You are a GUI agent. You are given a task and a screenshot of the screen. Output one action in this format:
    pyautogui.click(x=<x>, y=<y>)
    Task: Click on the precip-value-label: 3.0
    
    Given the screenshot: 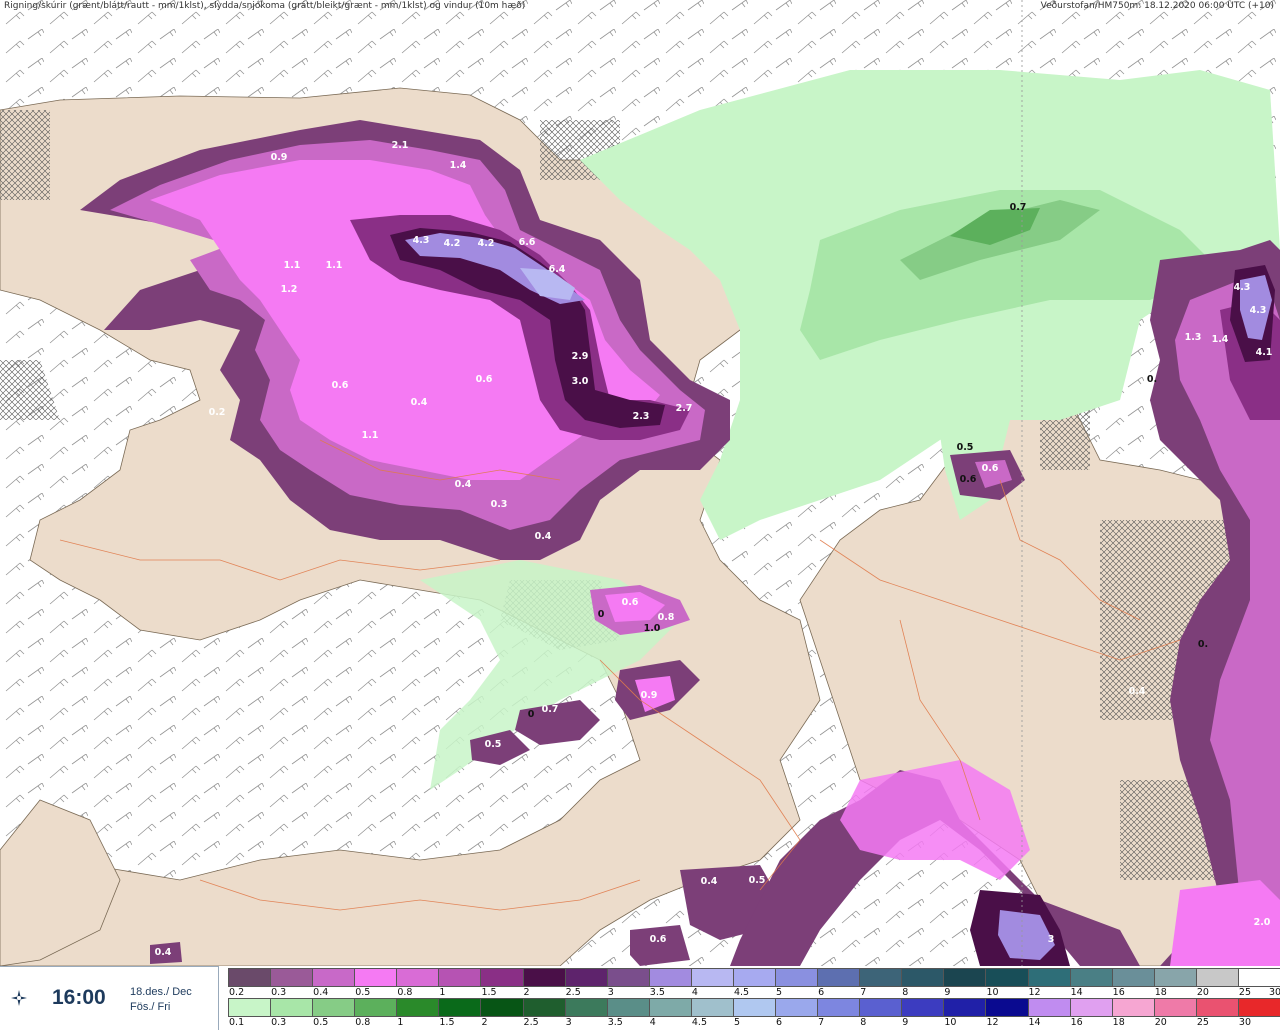 What is the action you would take?
    pyautogui.click(x=580, y=381)
    